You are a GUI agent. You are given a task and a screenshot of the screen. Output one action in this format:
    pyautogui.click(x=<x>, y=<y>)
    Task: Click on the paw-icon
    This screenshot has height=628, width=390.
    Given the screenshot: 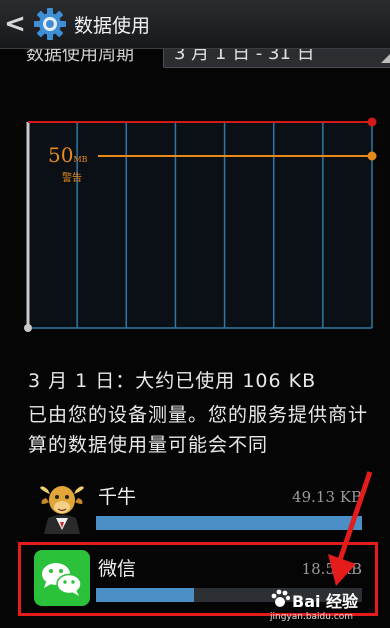 What is the action you would take?
    pyautogui.click(x=280, y=598)
    